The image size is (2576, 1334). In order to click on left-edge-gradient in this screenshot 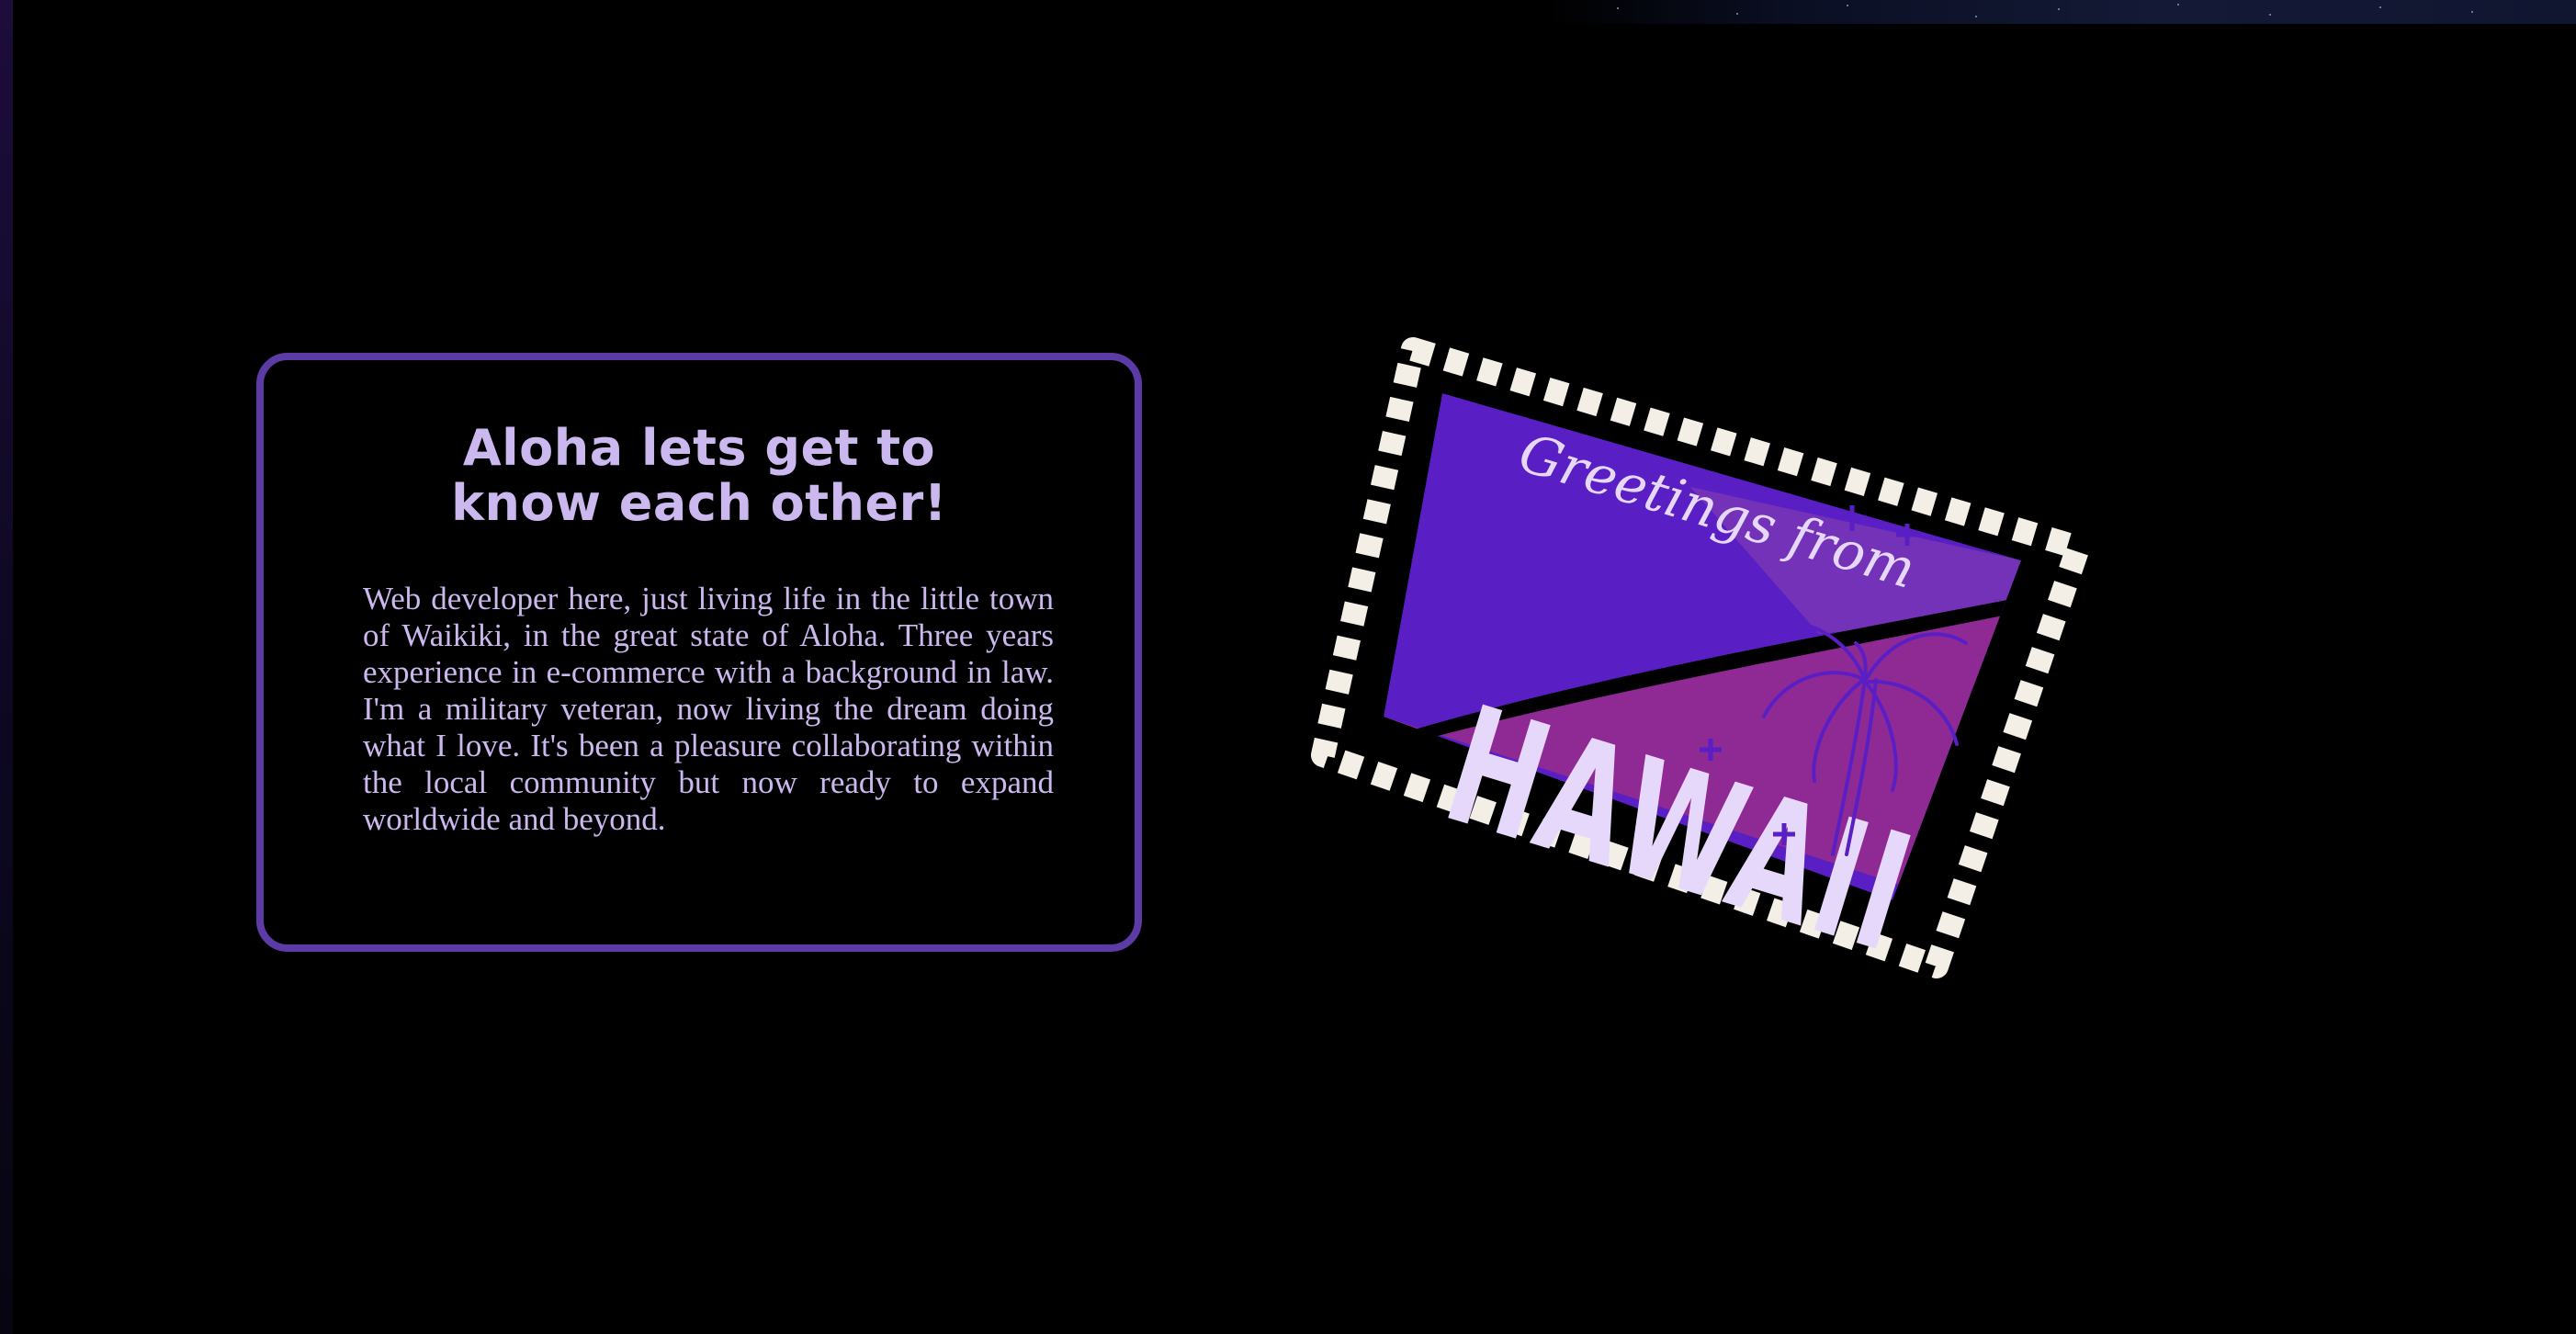, I will do `click(6, 667)`.